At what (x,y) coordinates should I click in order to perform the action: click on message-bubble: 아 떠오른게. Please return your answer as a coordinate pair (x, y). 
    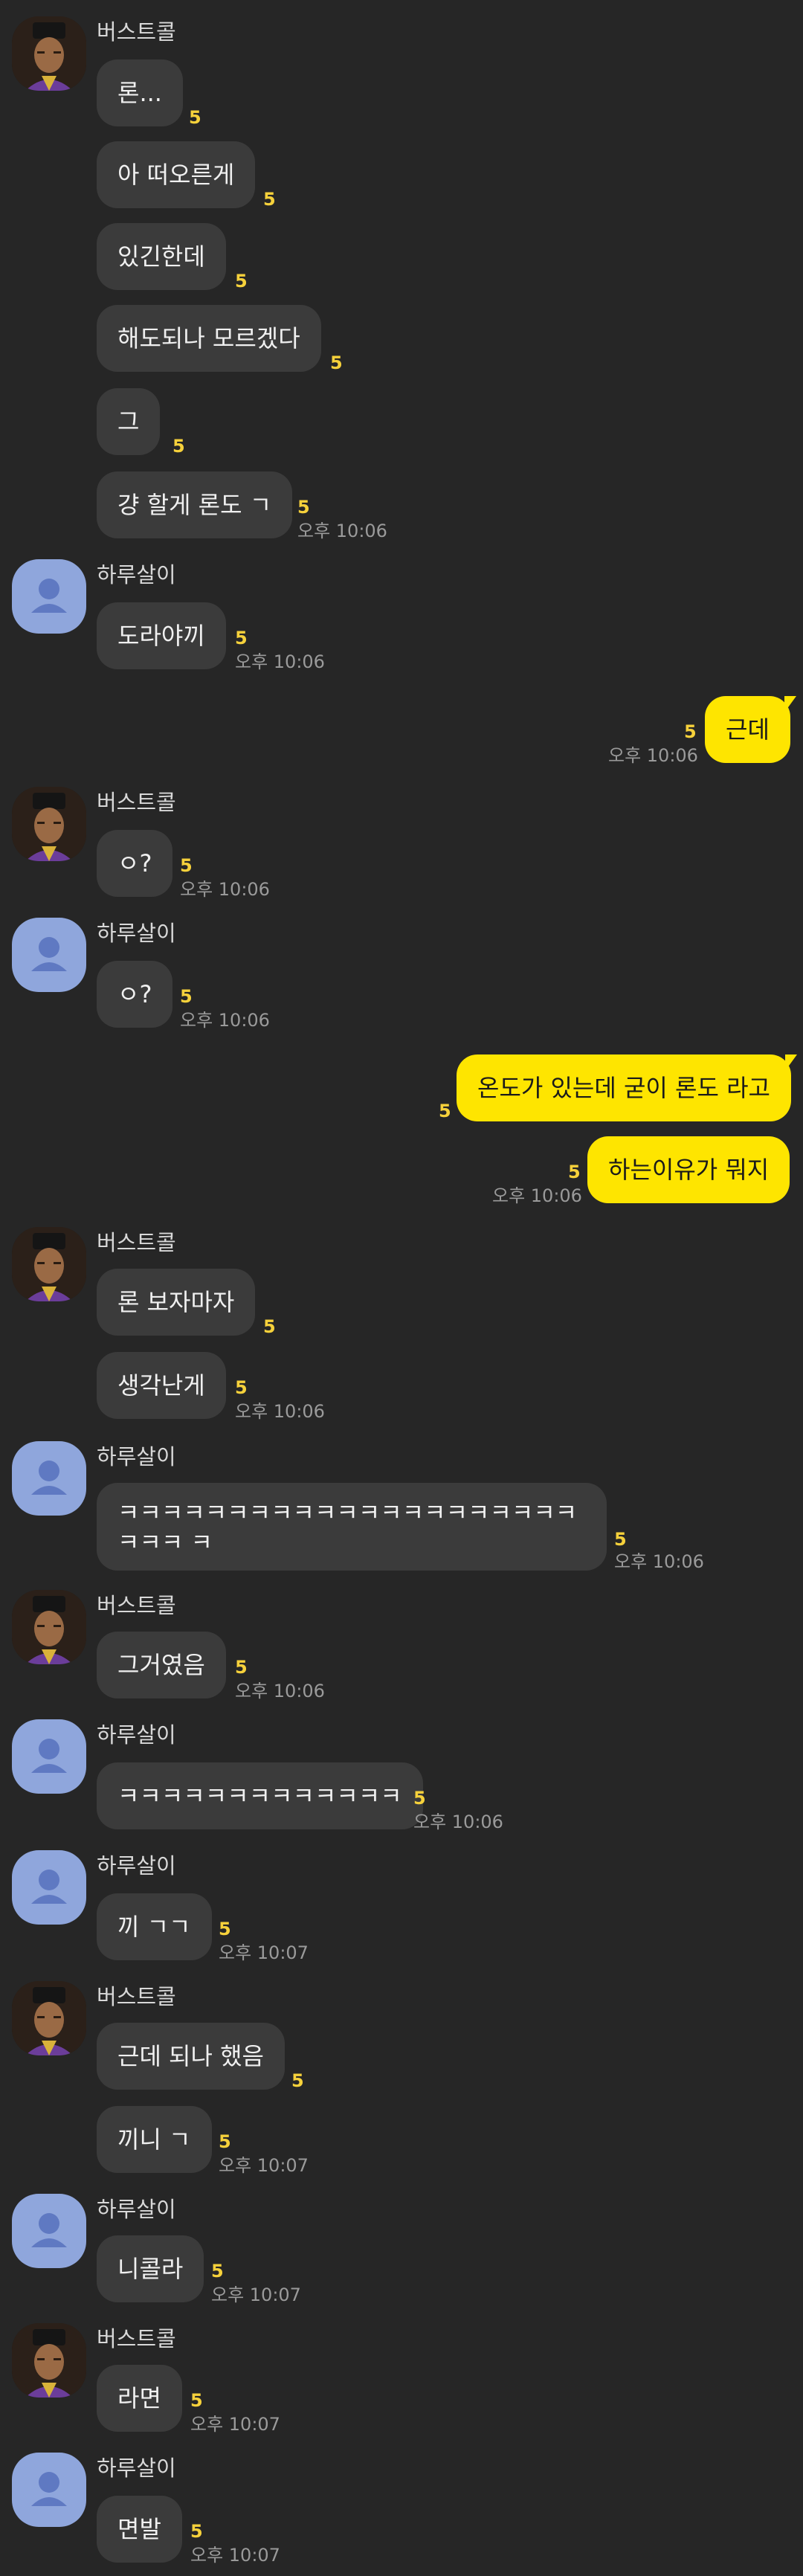
    Looking at the image, I should click on (176, 174).